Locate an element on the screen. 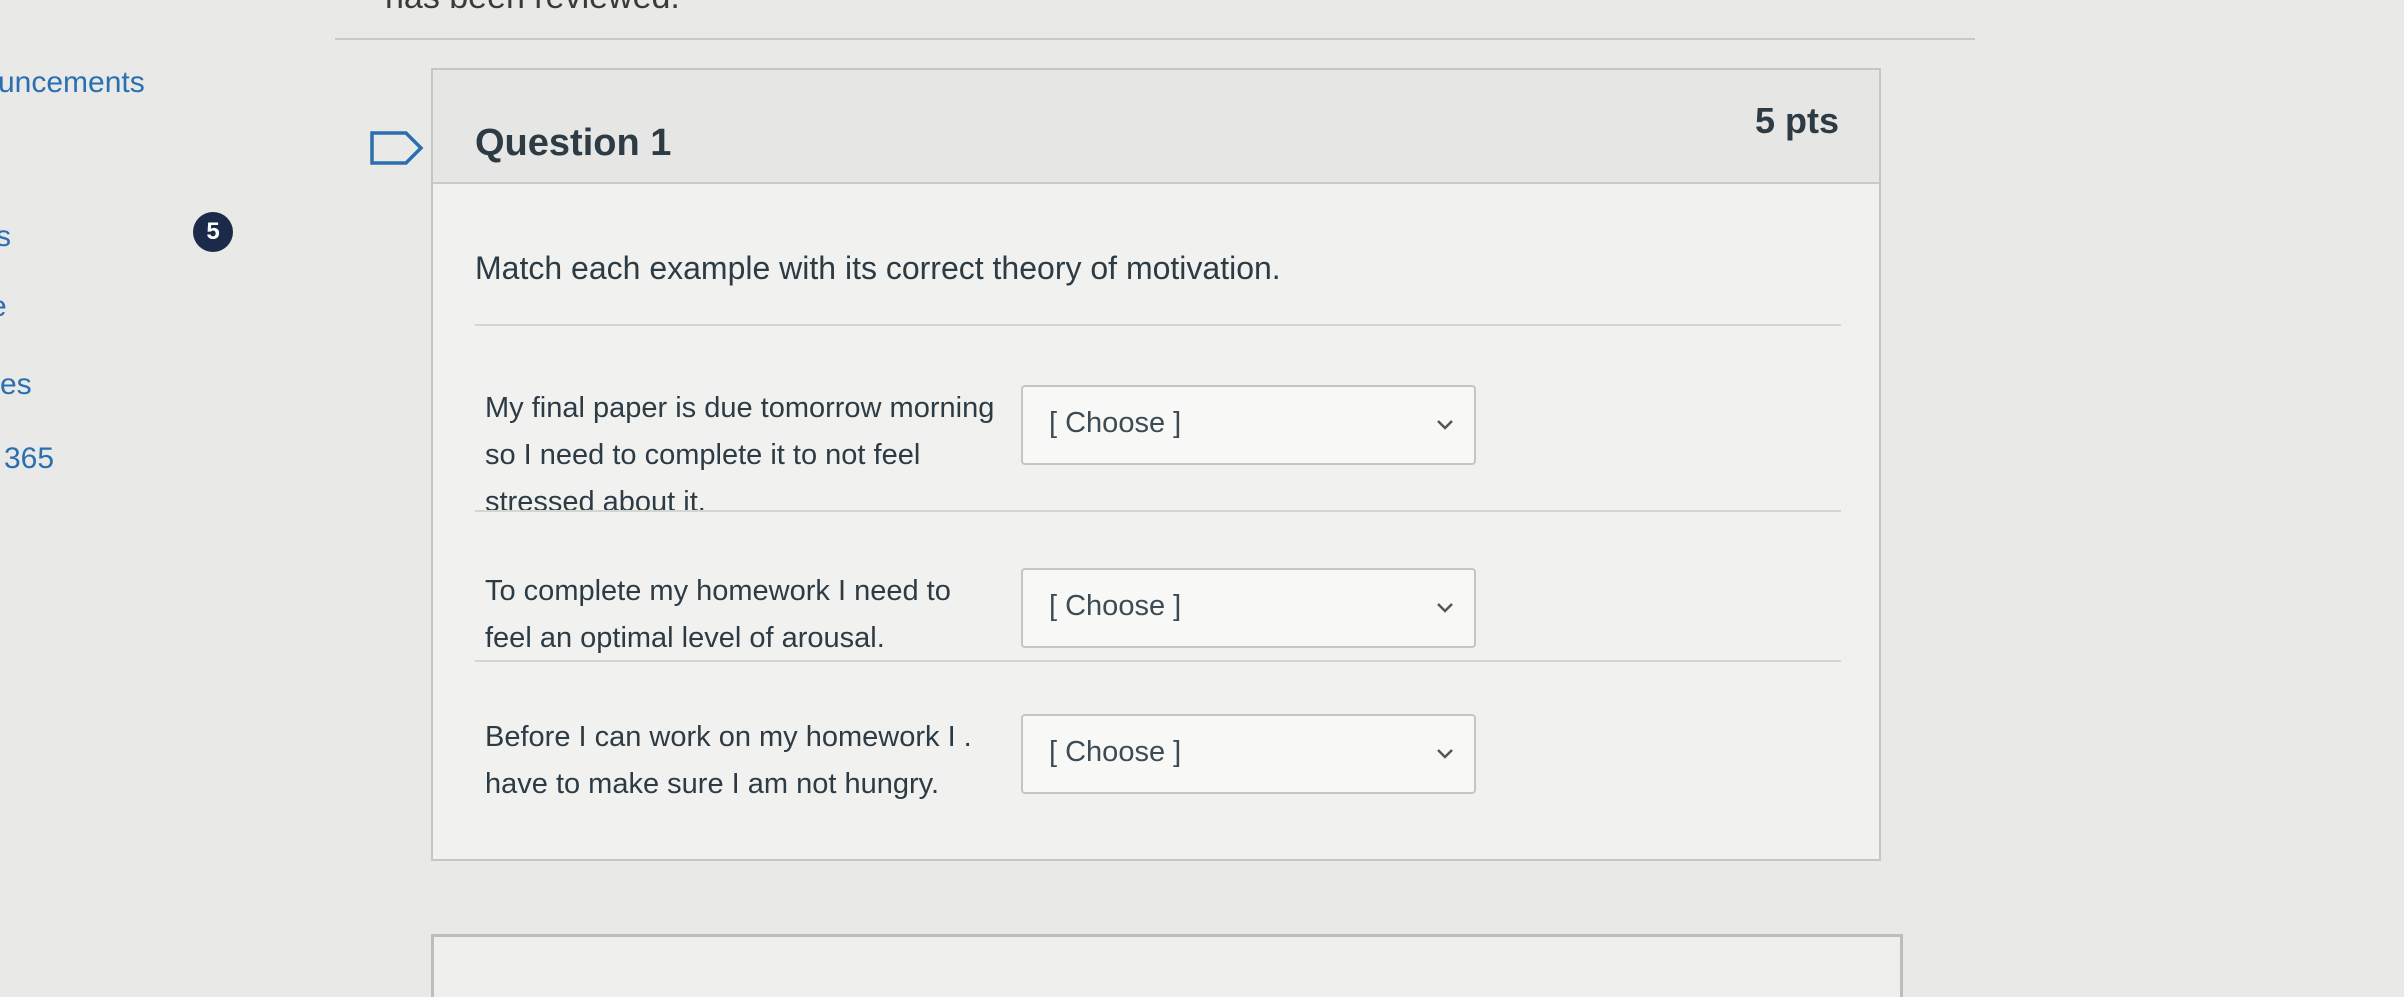 This screenshot has height=997, width=2404. next-question-card is located at coordinates (1167, 965).